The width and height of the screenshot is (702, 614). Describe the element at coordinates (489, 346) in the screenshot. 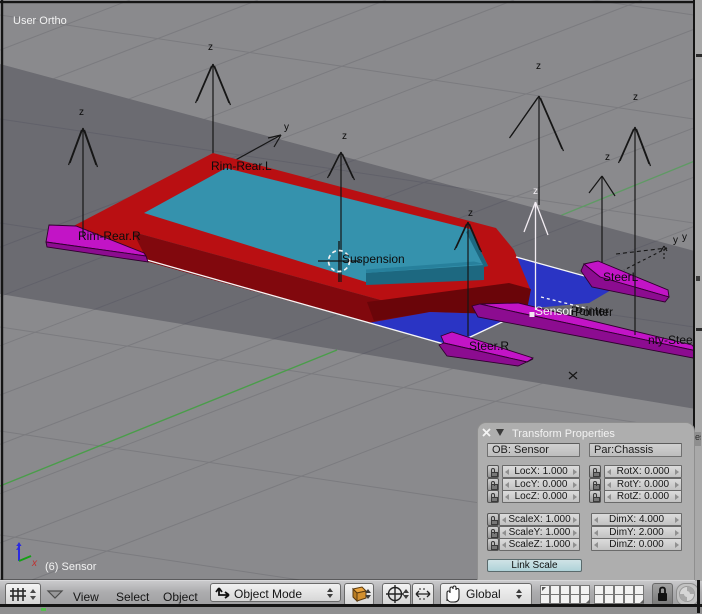

I see `svg-text: Steer.R` at that location.